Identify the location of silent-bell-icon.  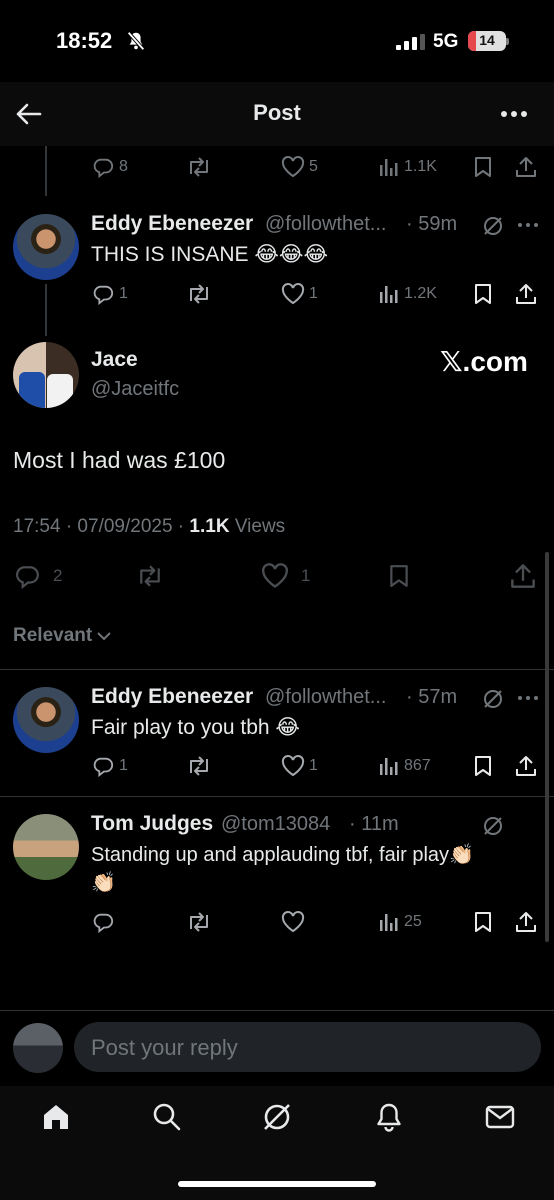
(136, 41).